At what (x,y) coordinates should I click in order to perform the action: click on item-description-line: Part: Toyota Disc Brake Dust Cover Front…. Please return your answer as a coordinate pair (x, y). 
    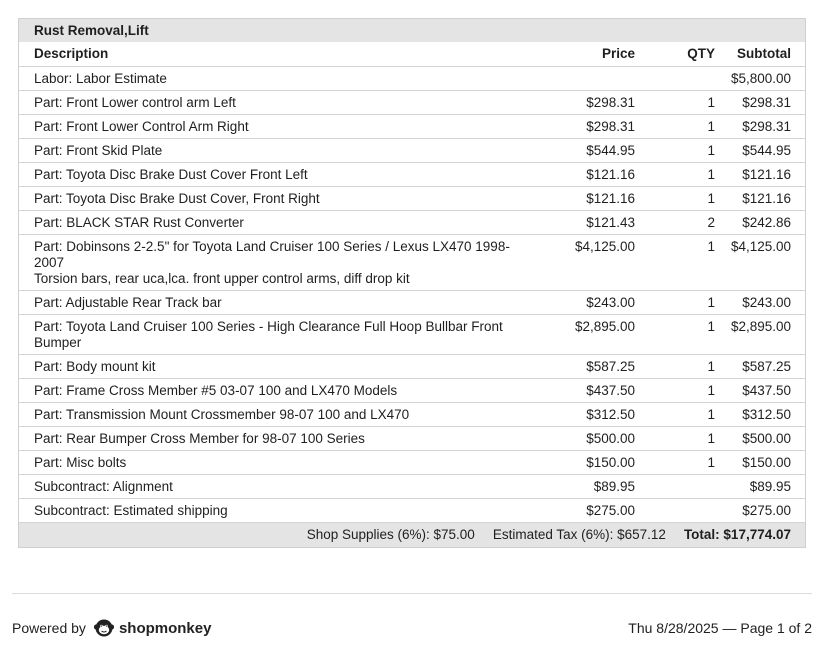
    Looking at the image, I should click on (171, 174).